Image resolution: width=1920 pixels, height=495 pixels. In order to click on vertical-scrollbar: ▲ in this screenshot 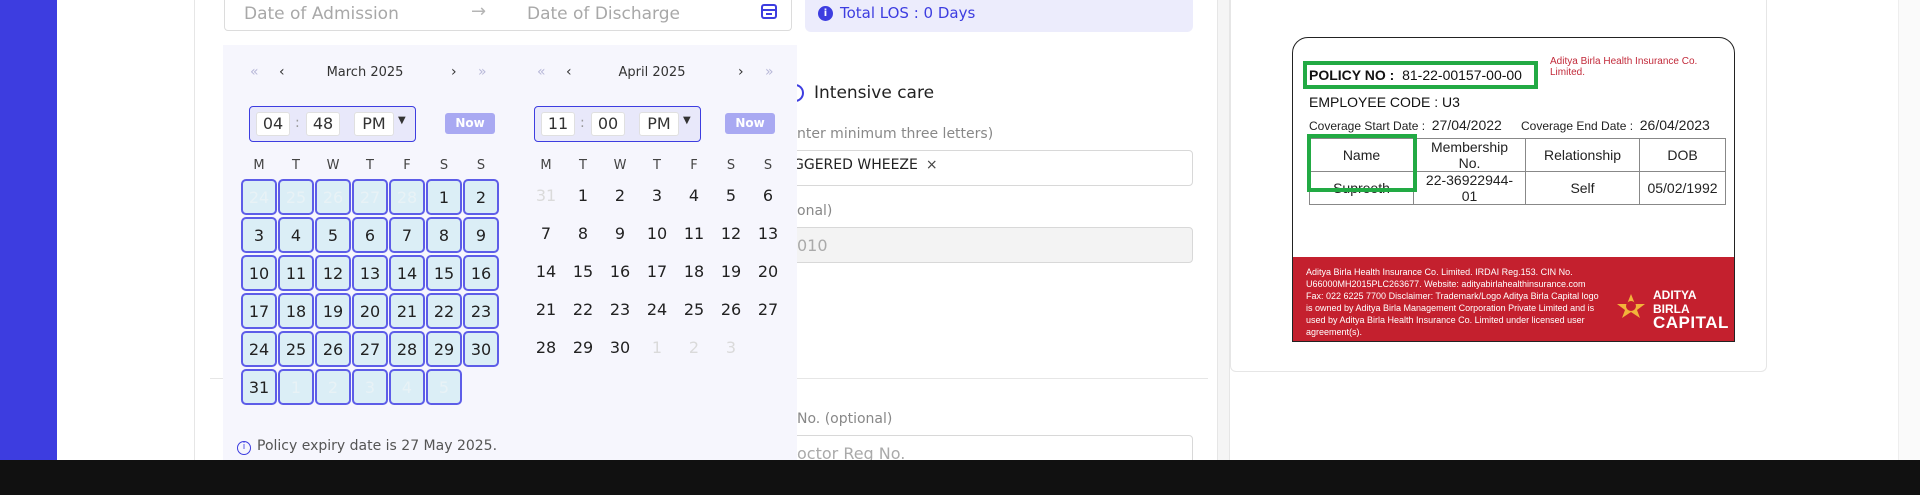, I will do `click(1909, 239)`.